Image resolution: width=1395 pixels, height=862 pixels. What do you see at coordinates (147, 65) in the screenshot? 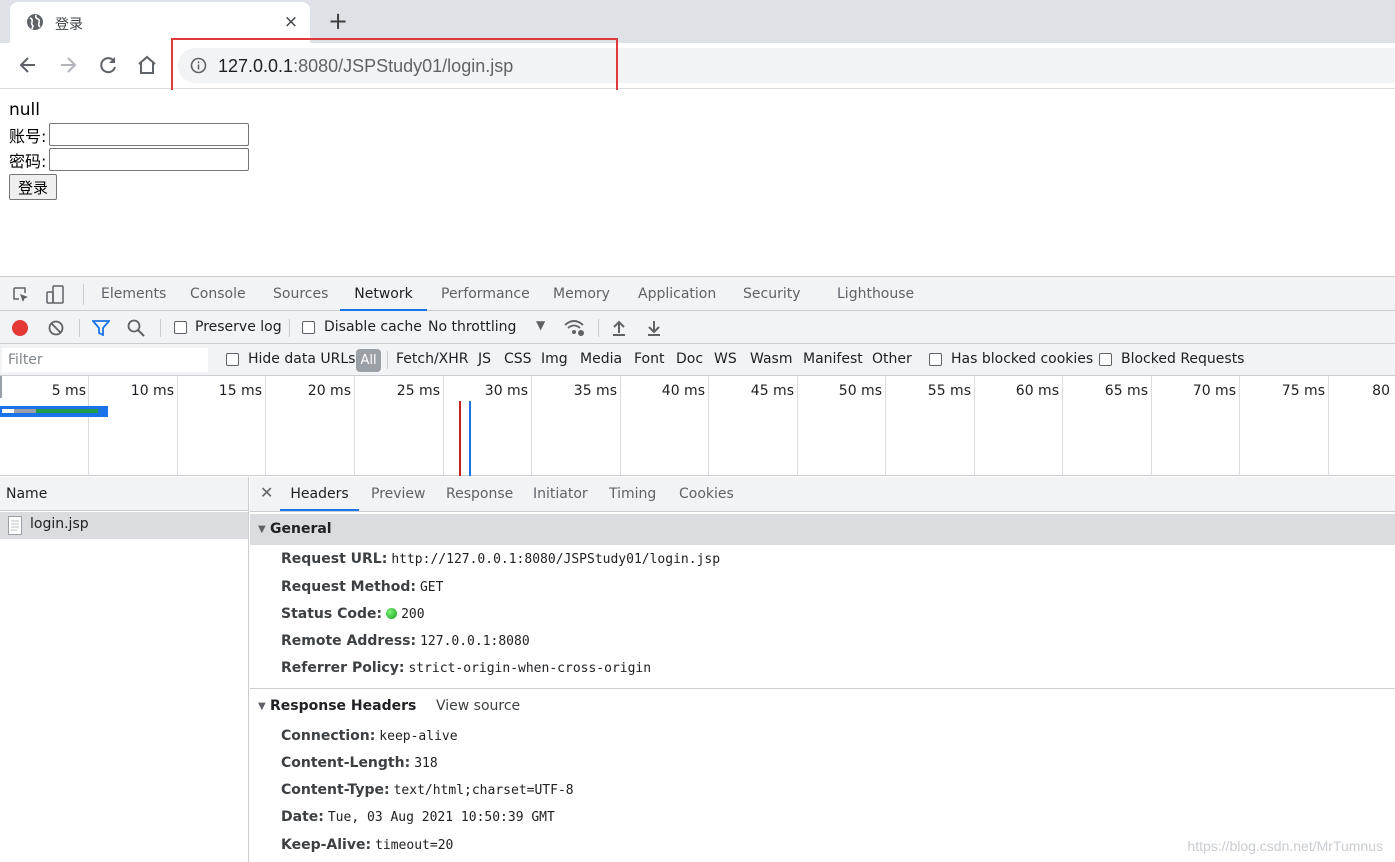
I see `home-icon` at bounding box center [147, 65].